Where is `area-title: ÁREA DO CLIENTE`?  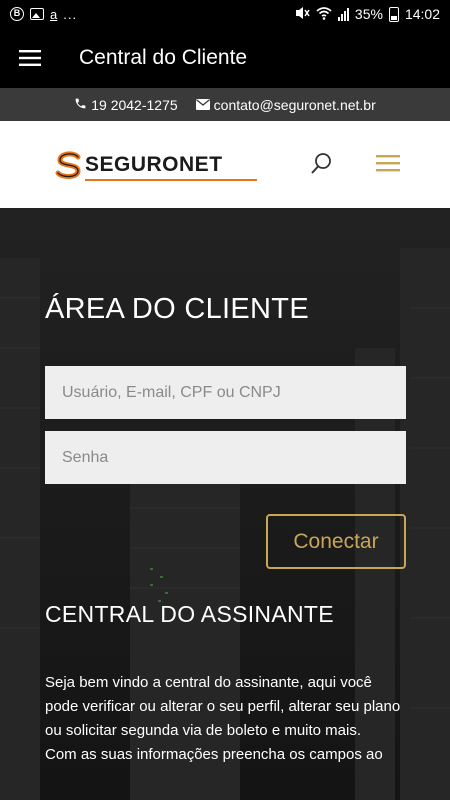
area-title: ÁREA DO CLIENTE is located at coordinates (177, 309).